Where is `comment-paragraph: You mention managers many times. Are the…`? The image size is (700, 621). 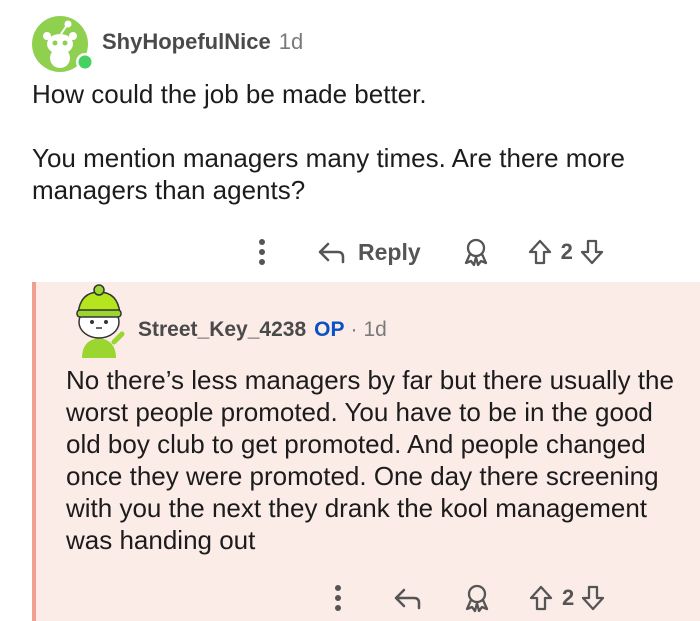 comment-paragraph: You mention managers many times. Are the… is located at coordinates (328, 174).